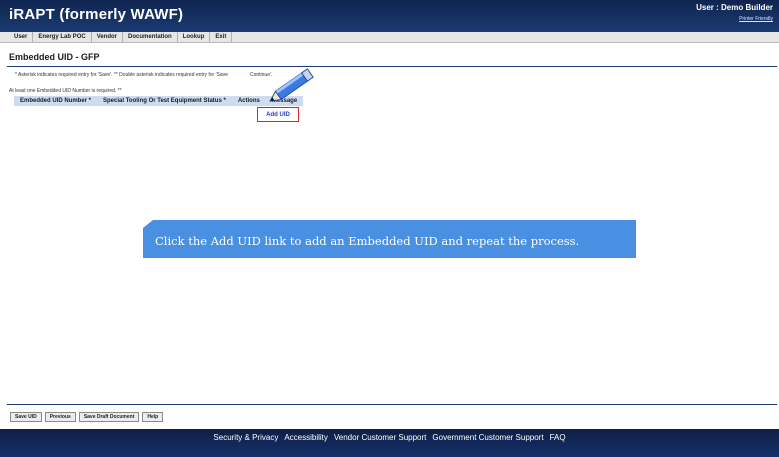 The image size is (779, 457). I want to click on title-divider, so click(392, 66).